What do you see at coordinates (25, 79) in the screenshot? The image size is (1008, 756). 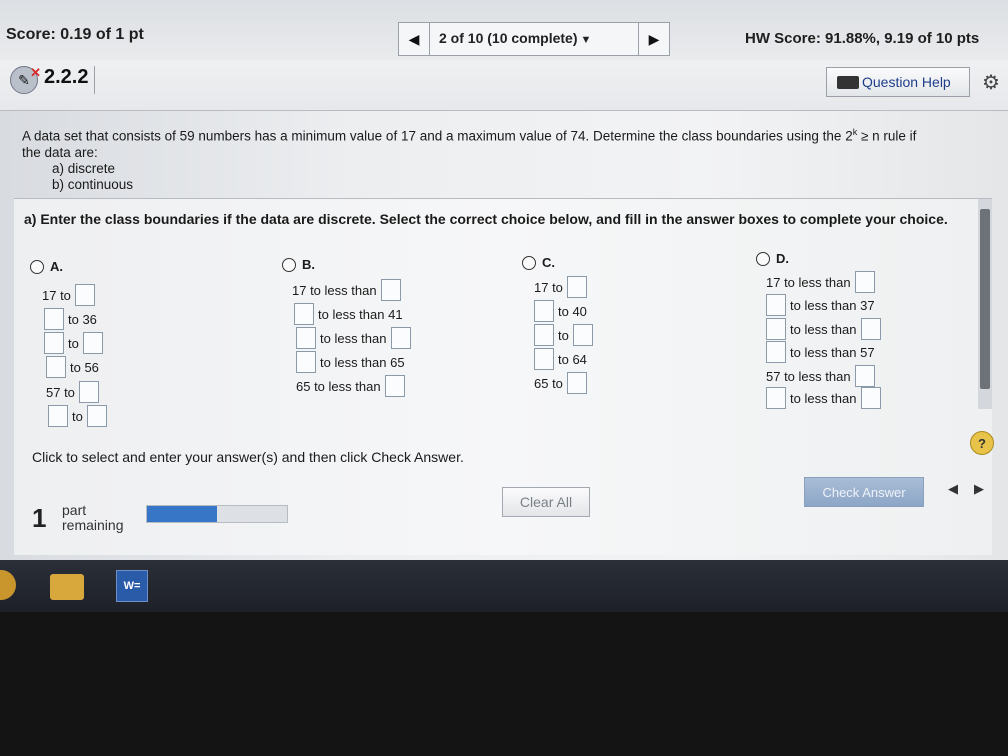 I see `incorrect-status-icon: ✎ ✕` at bounding box center [25, 79].